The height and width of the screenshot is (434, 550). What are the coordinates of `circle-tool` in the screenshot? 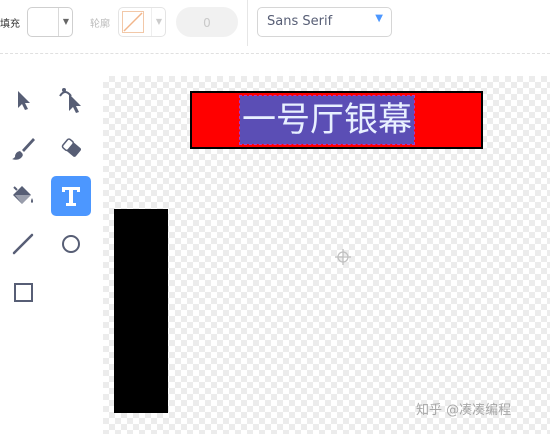 It's located at (71, 244).